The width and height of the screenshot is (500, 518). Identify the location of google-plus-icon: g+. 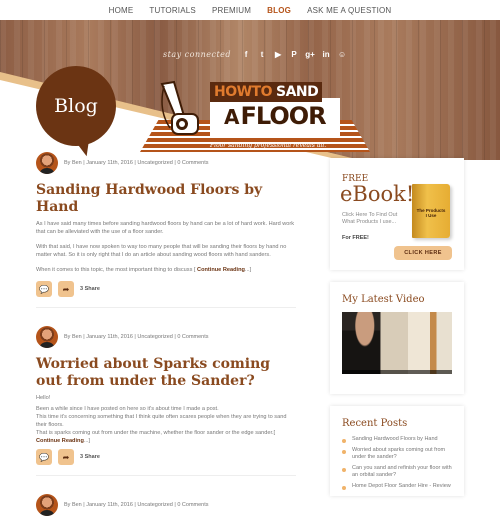
(310, 54).